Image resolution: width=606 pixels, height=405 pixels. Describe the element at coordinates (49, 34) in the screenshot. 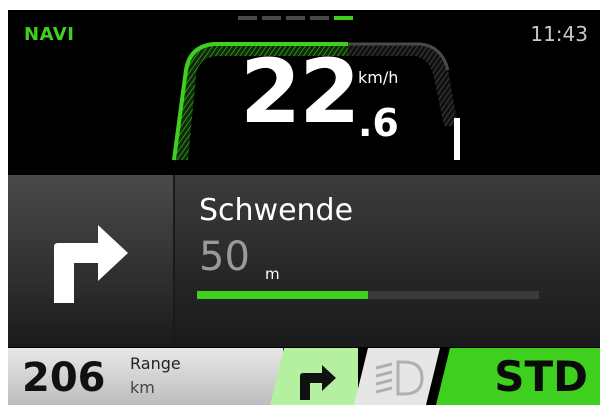

I see `mode-label: NAVI` at that location.